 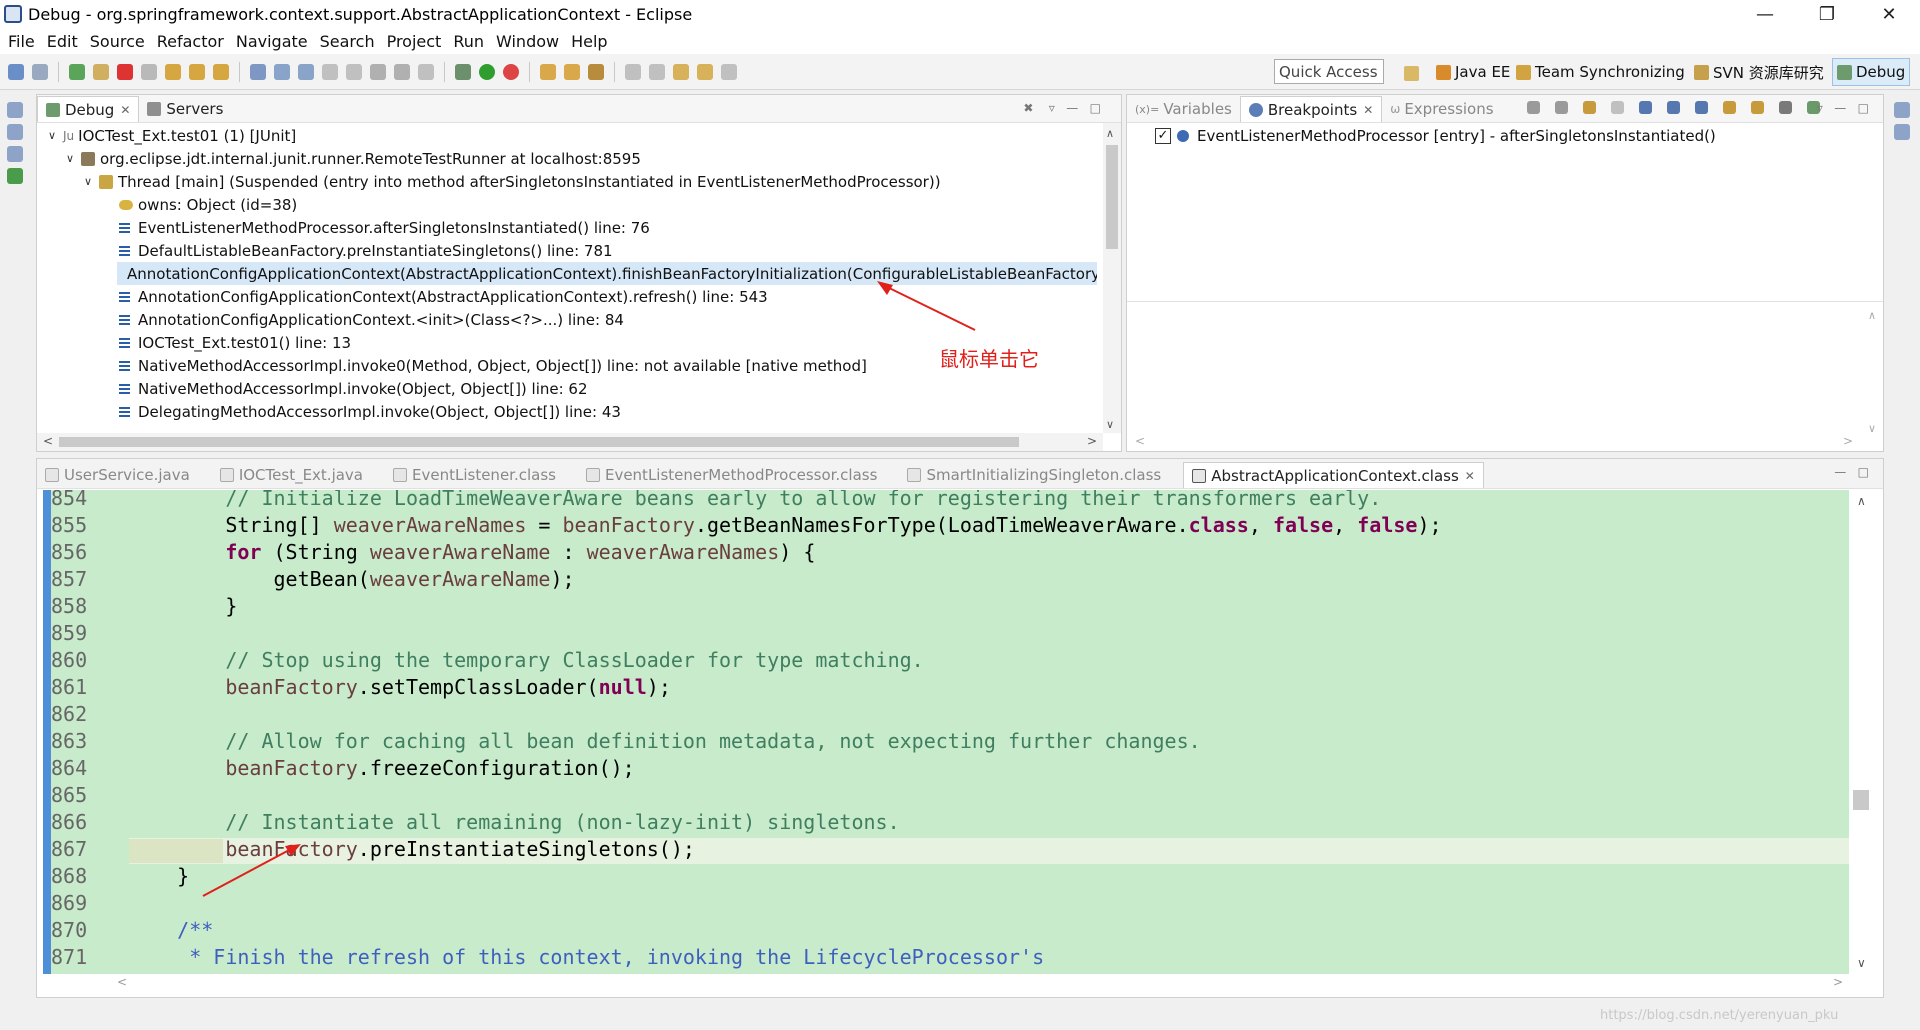 What do you see at coordinates (88, 109) in the screenshot?
I see `tab-debug: Debug ✕` at bounding box center [88, 109].